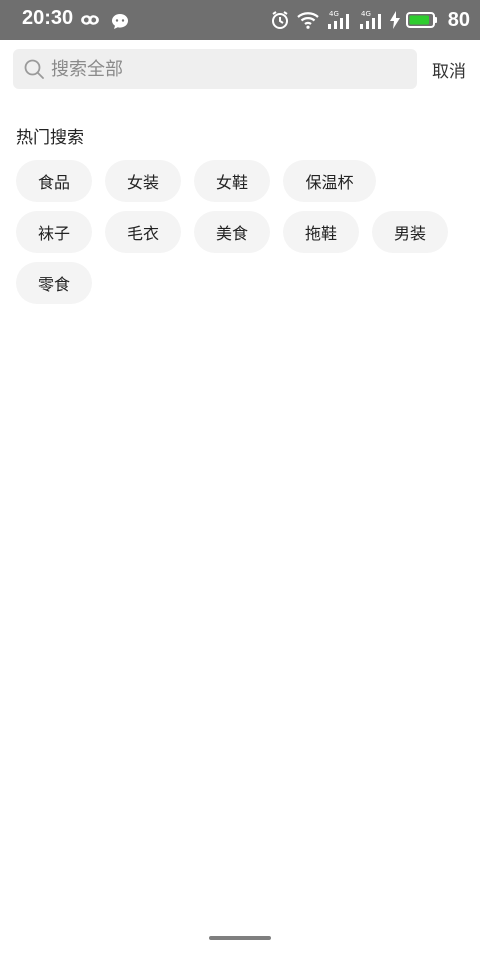 This screenshot has height=960, width=480. Describe the element at coordinates (232, 181) in the screenshot. I see `hot-search-tag: 女鞋` at that location.